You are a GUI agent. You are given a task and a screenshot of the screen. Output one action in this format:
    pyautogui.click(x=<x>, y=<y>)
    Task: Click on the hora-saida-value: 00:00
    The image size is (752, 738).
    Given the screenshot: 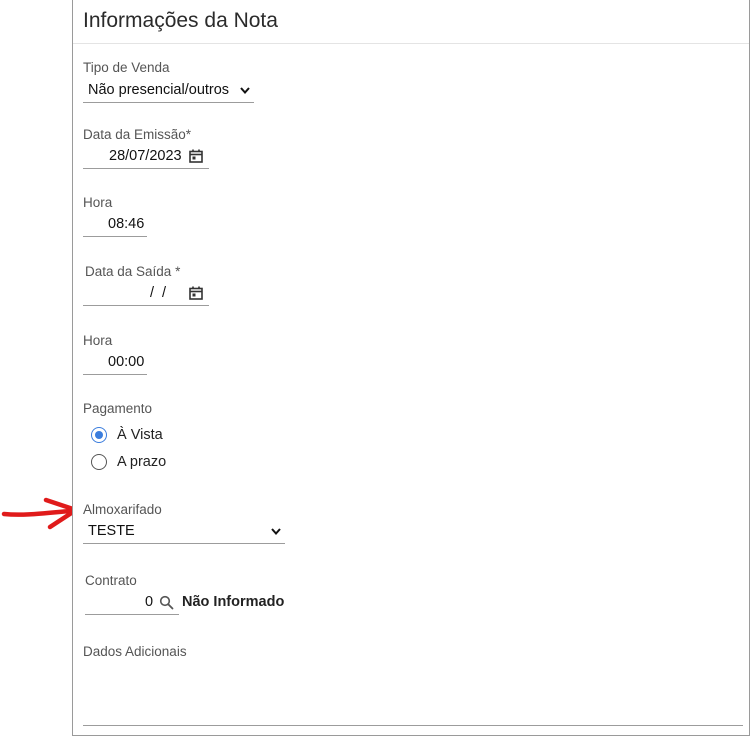 What is the action you would take?
    pyautogui.click(x=126, y=362)
    